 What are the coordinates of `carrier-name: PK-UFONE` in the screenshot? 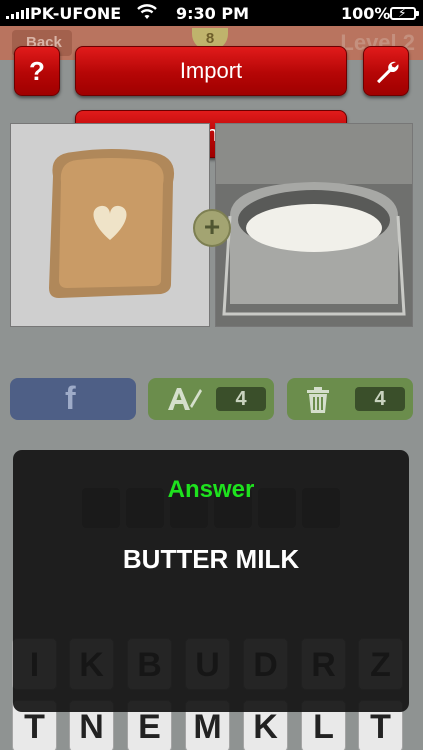 It's located at (76, 13).